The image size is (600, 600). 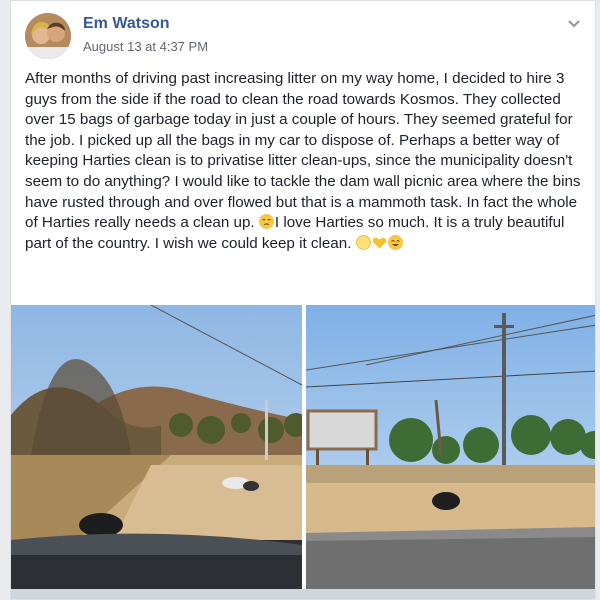 What do you see at coordinates (379, 242) in the screenshot?
I see `yellow-heart-emoji` at bounding box center [379, 242].